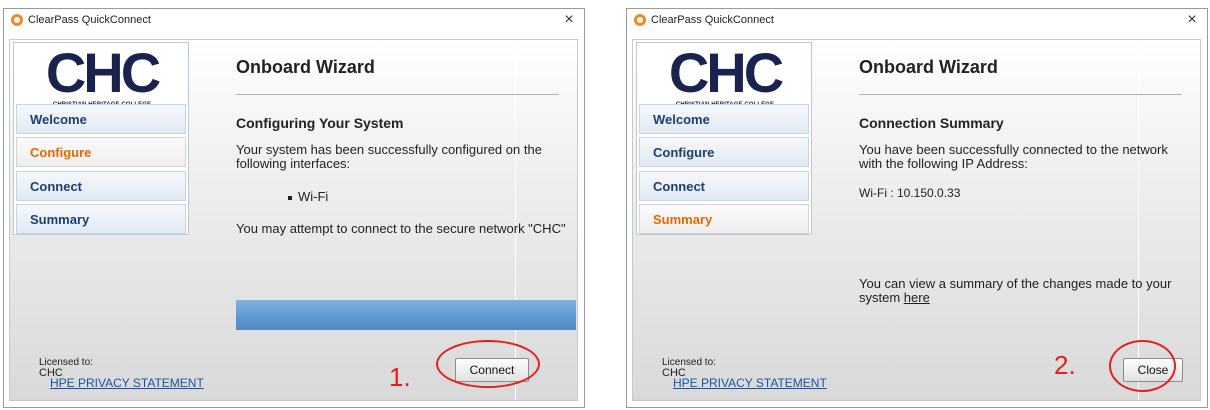 The image size is (1210, 410). Describe the element at coordinates (1065, 365) in the screenshot. I see `step-annotation-2: 2.` at that location.